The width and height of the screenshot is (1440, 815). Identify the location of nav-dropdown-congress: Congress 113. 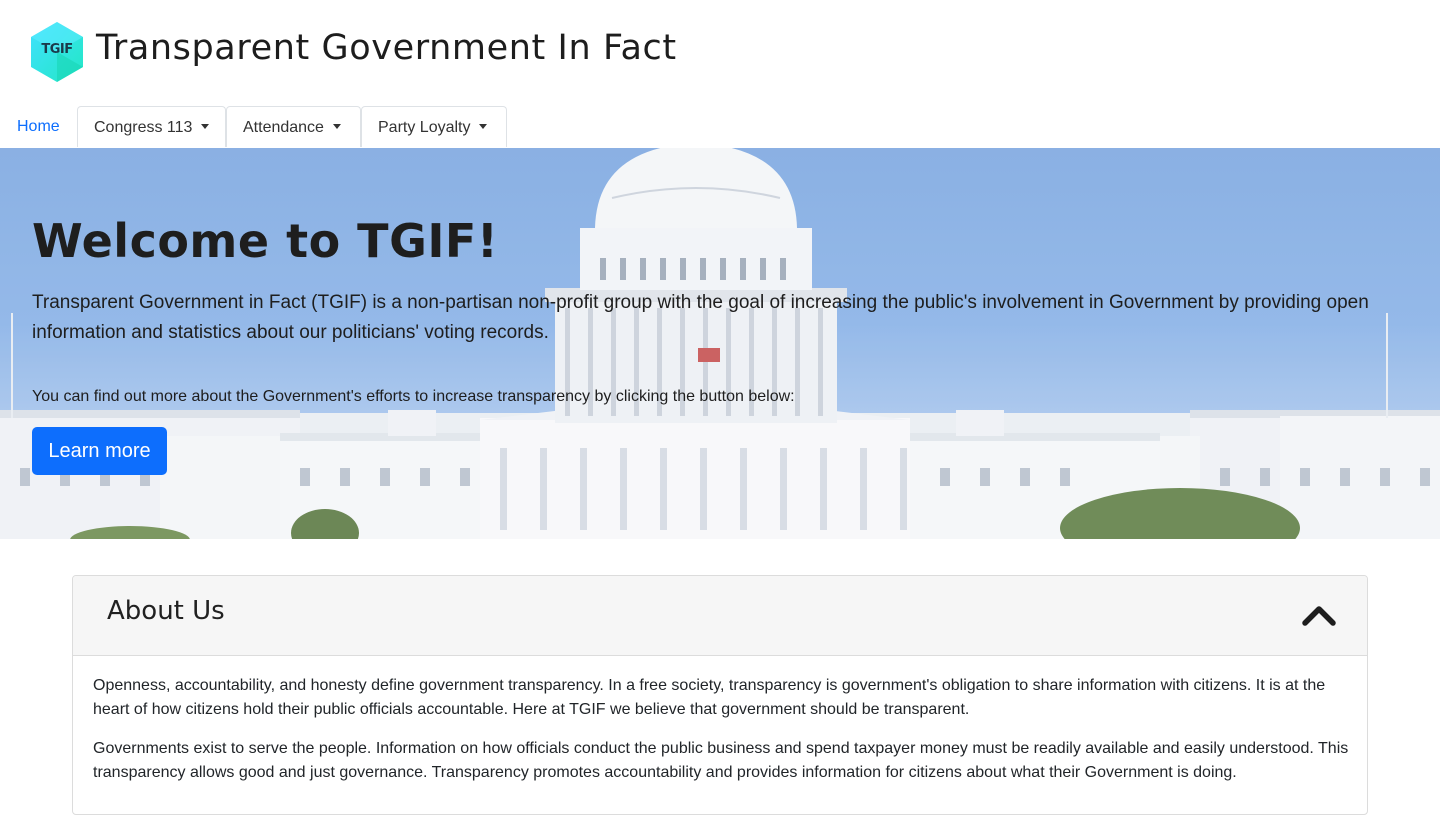
(151, 126).